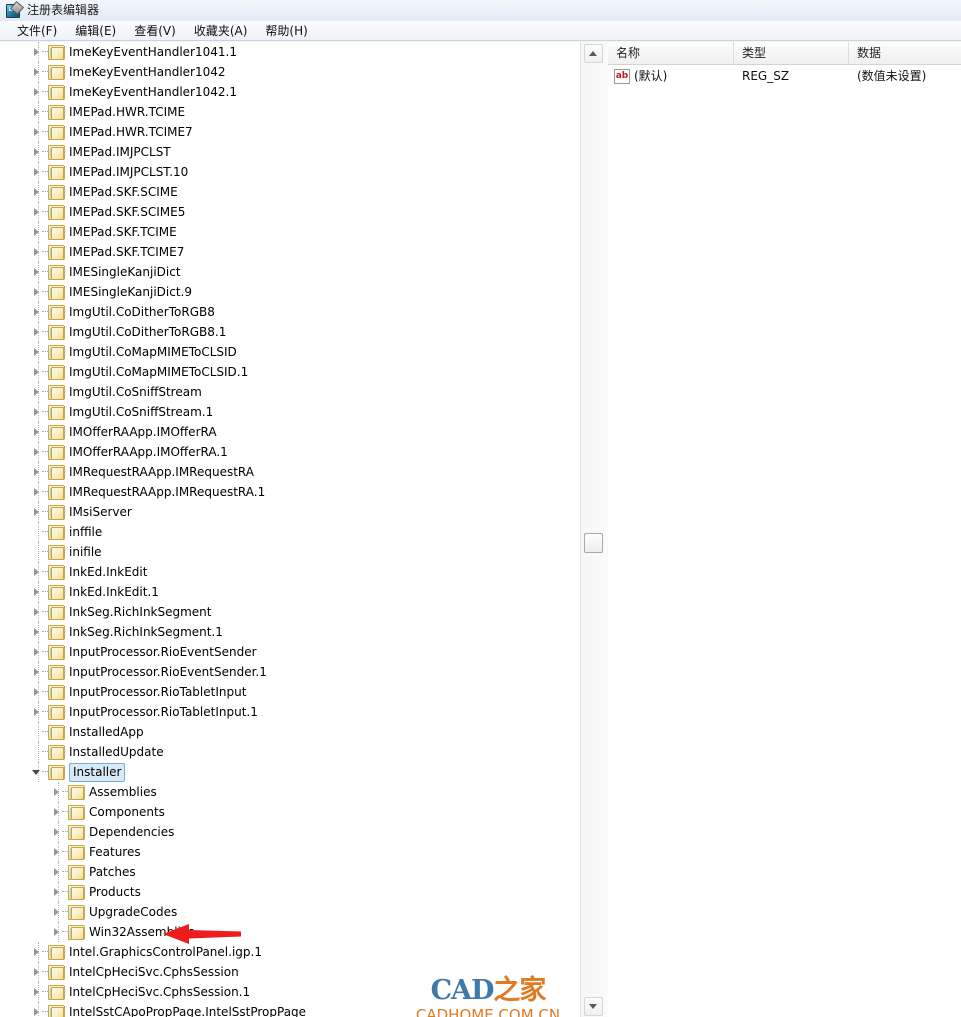 The height and width of the screenshot is (1017, 961). I want to click on tree-node: Intel.GraphicsControlPanel.igp.1, so click(290, 952).